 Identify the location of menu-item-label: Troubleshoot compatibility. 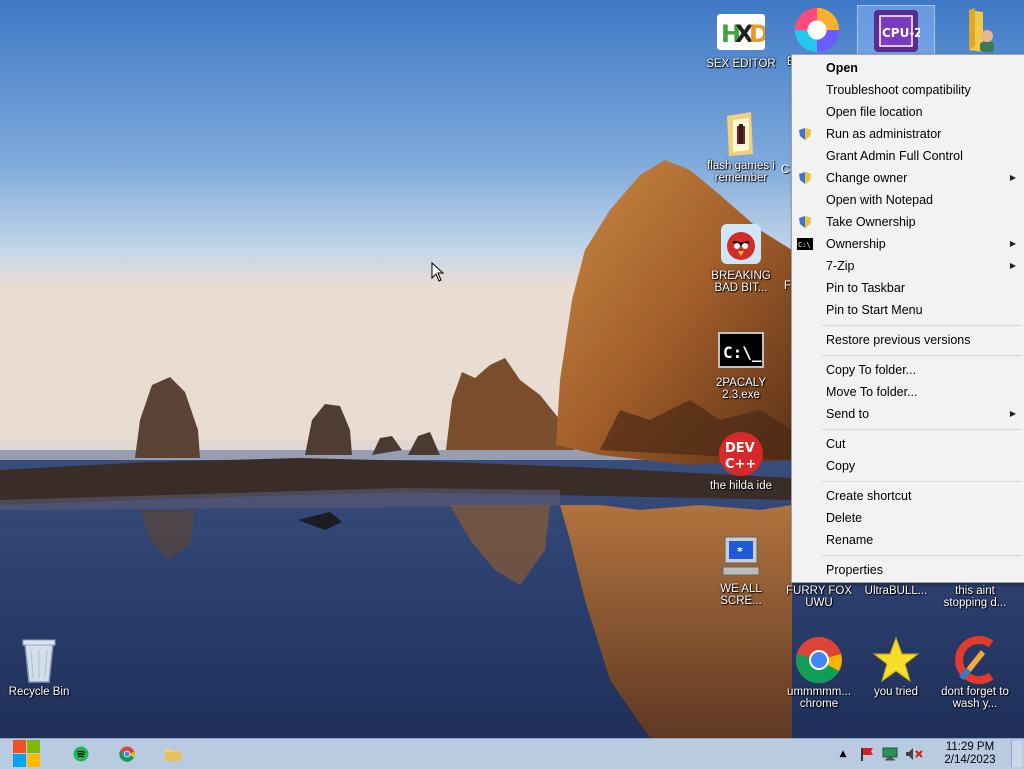
(898, 90).